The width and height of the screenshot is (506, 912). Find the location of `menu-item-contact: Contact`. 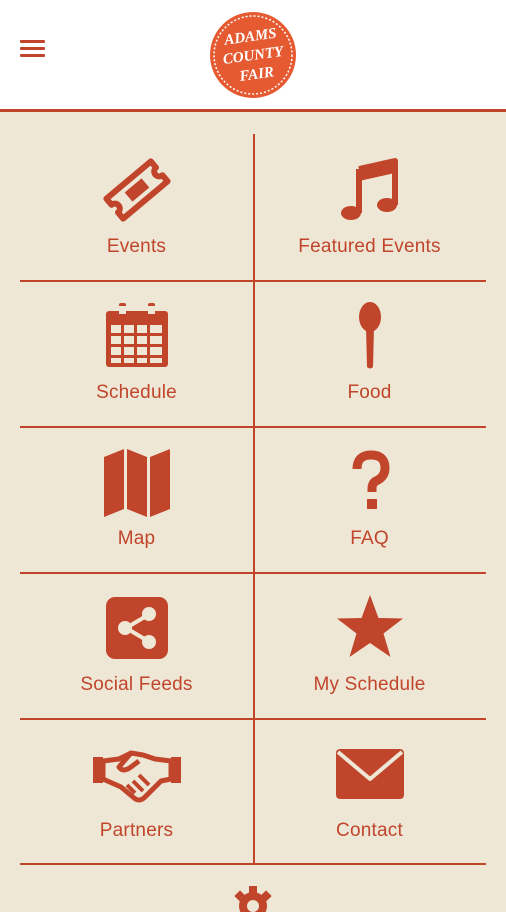

menu-item-contact: Contact is located at coordinates (369, 791).